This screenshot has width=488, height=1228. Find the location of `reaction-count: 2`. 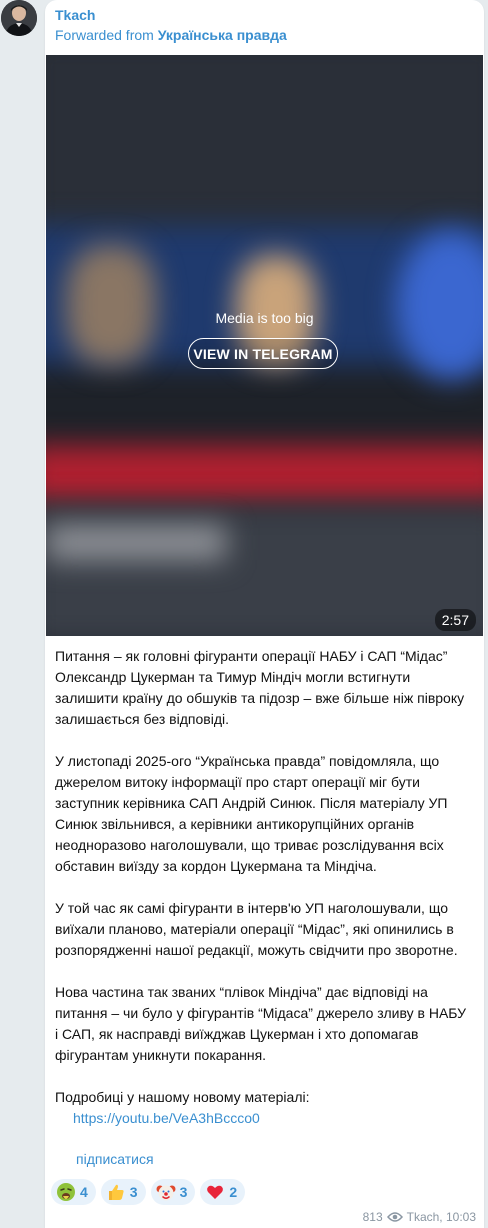

reaction-count: 2 is located at coordinates (233, 1192).